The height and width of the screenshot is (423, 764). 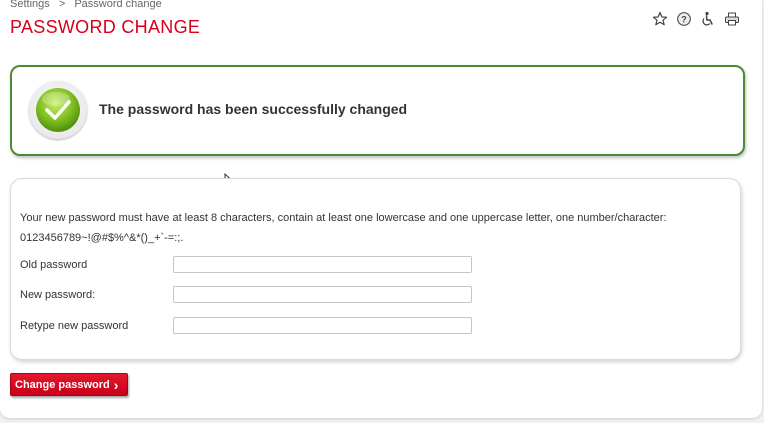 I want to click on page-toolbar: ?, so click(x=696, y=19).